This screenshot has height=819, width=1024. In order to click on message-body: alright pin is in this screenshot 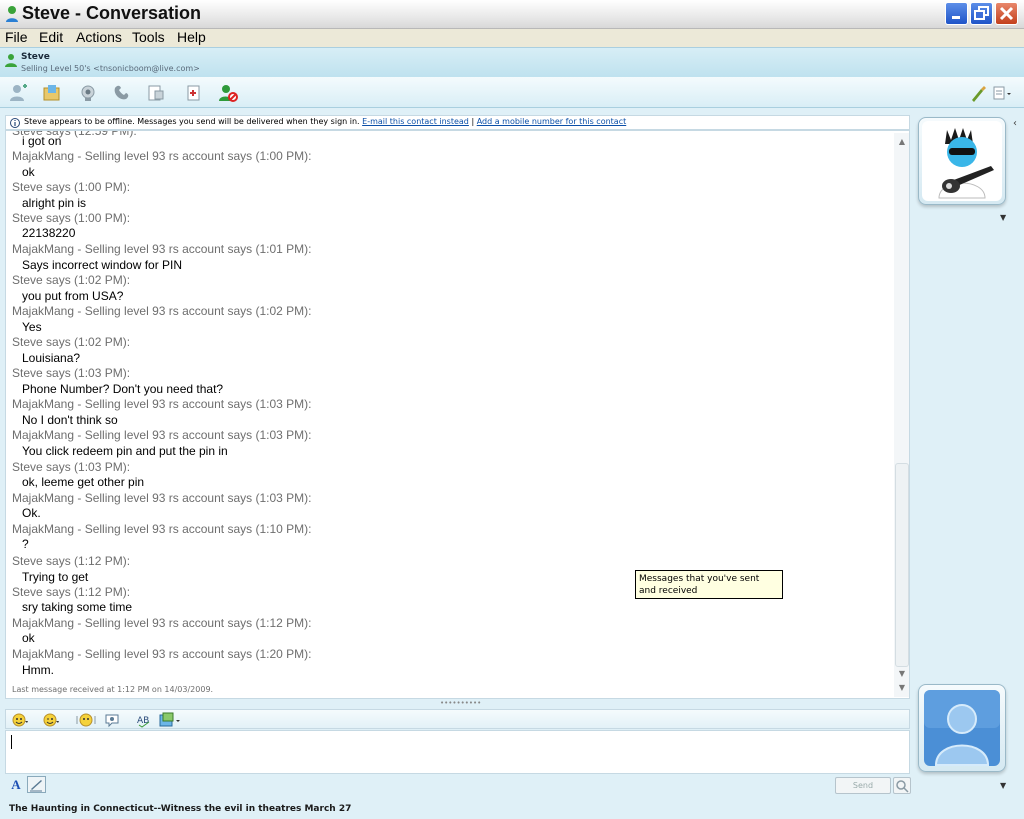, I will do `click(54, 203)`.